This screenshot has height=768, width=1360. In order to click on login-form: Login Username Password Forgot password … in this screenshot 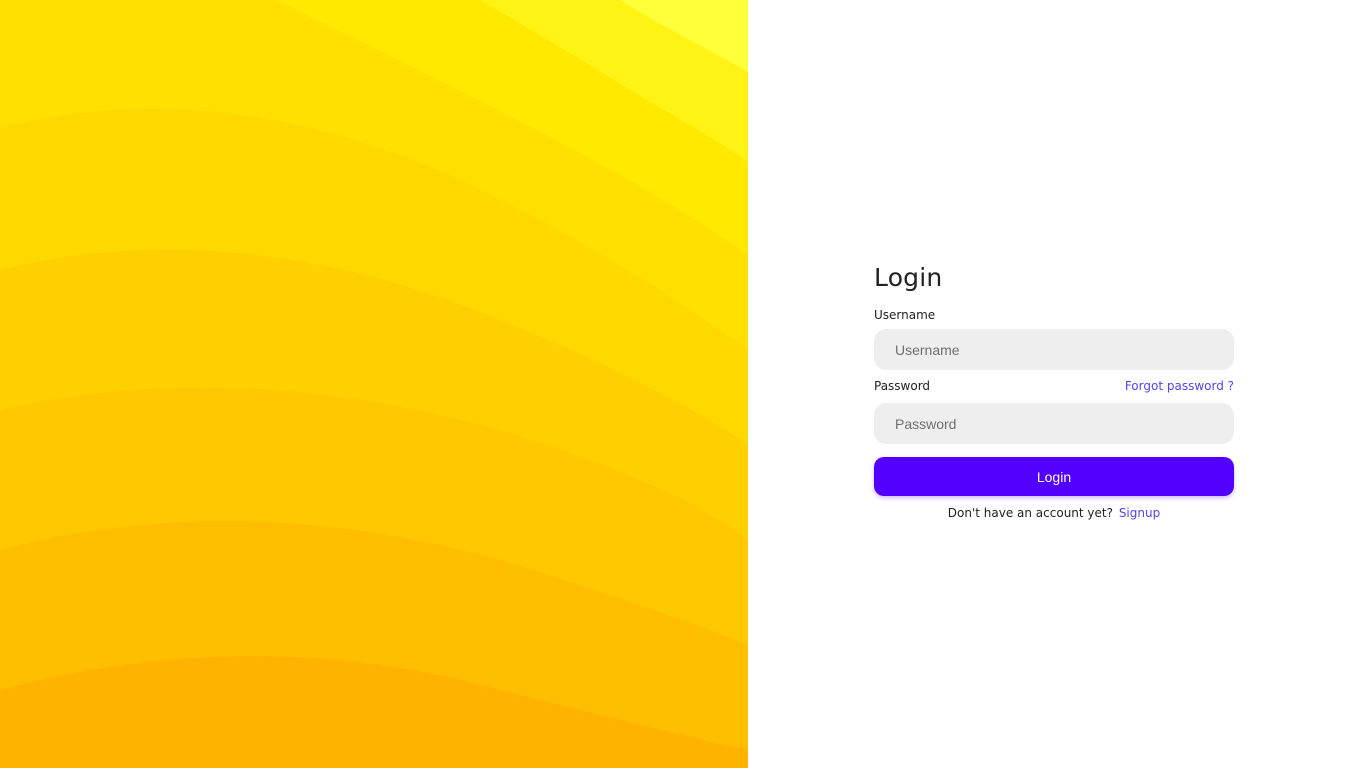, I will do `click(1054, 391)`.